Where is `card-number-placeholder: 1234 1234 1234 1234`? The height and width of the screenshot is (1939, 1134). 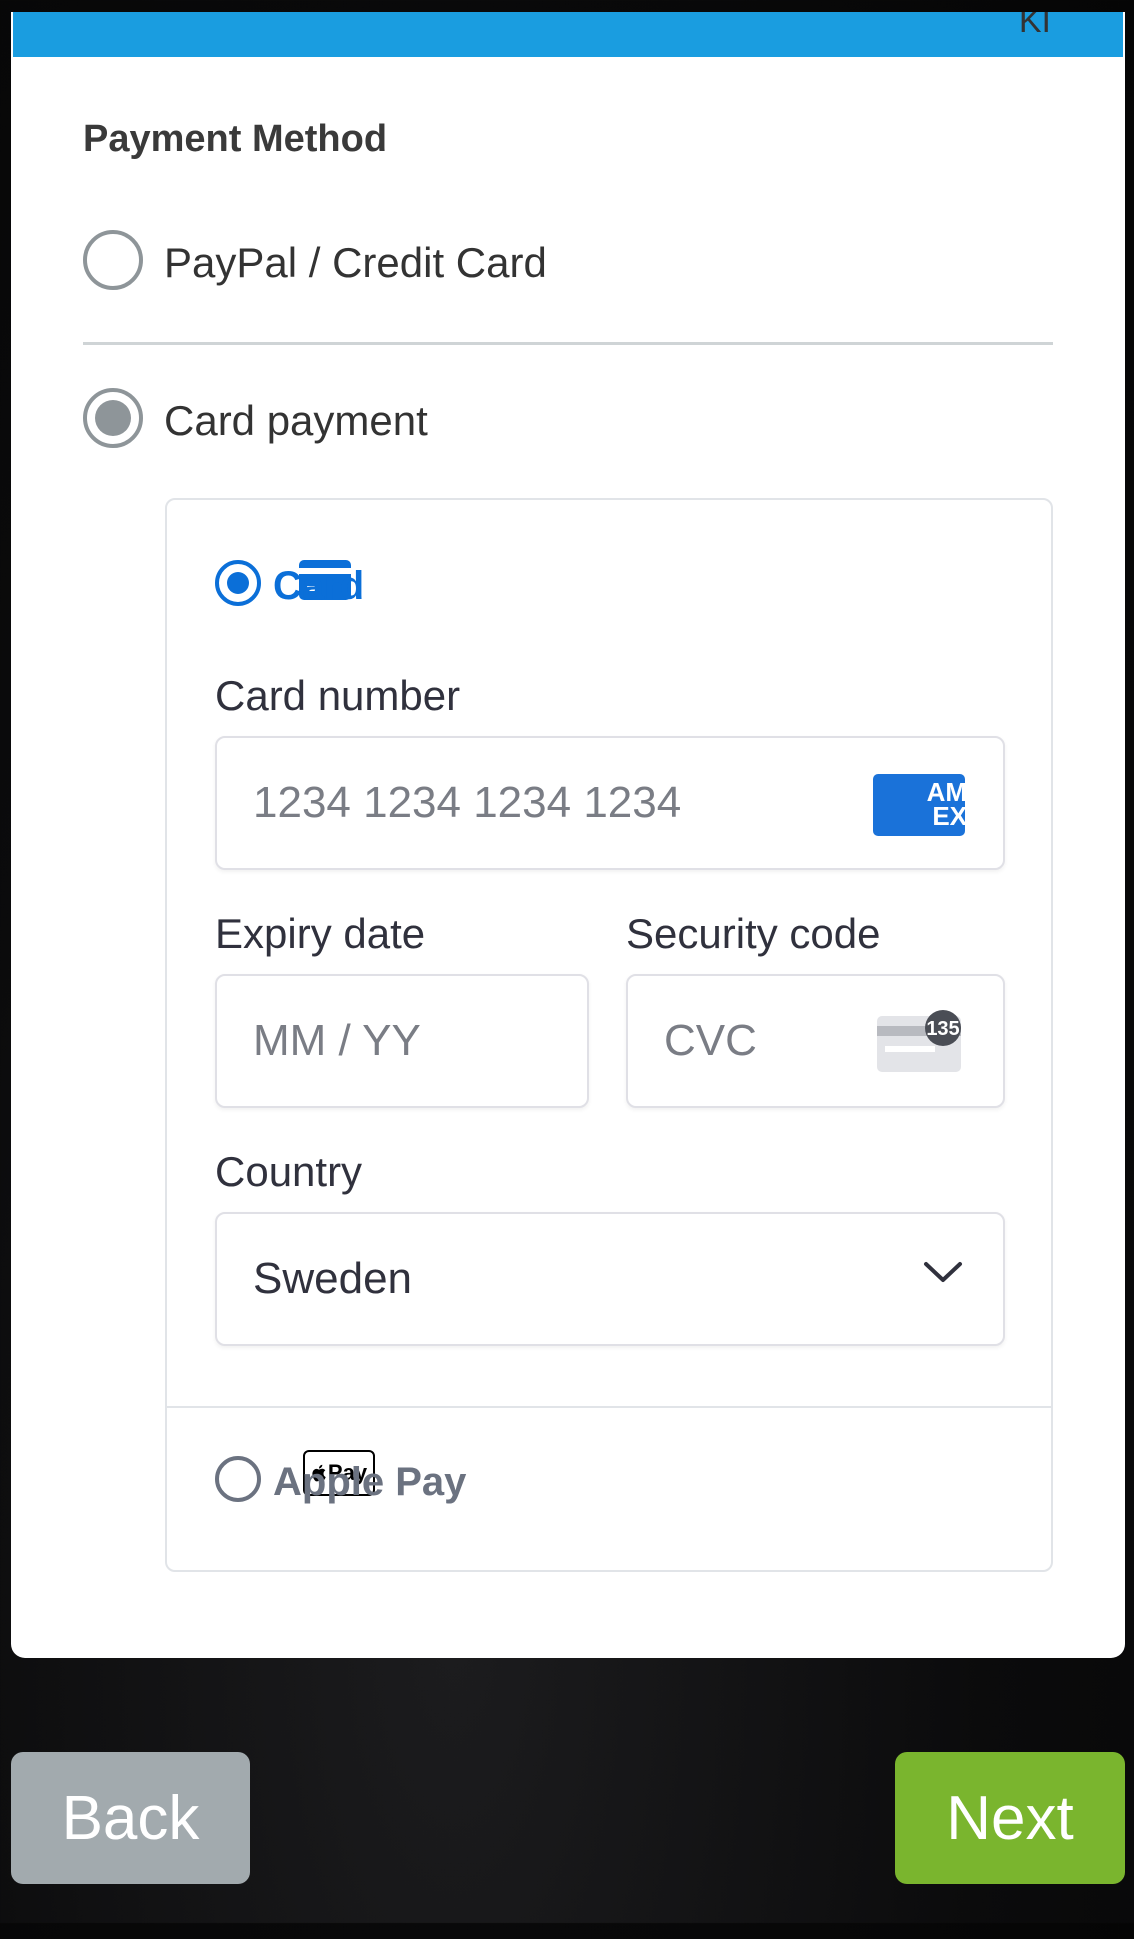
card-number-placeholder: 1234 1234 1234 1234 is located at coordinates (467, 802).